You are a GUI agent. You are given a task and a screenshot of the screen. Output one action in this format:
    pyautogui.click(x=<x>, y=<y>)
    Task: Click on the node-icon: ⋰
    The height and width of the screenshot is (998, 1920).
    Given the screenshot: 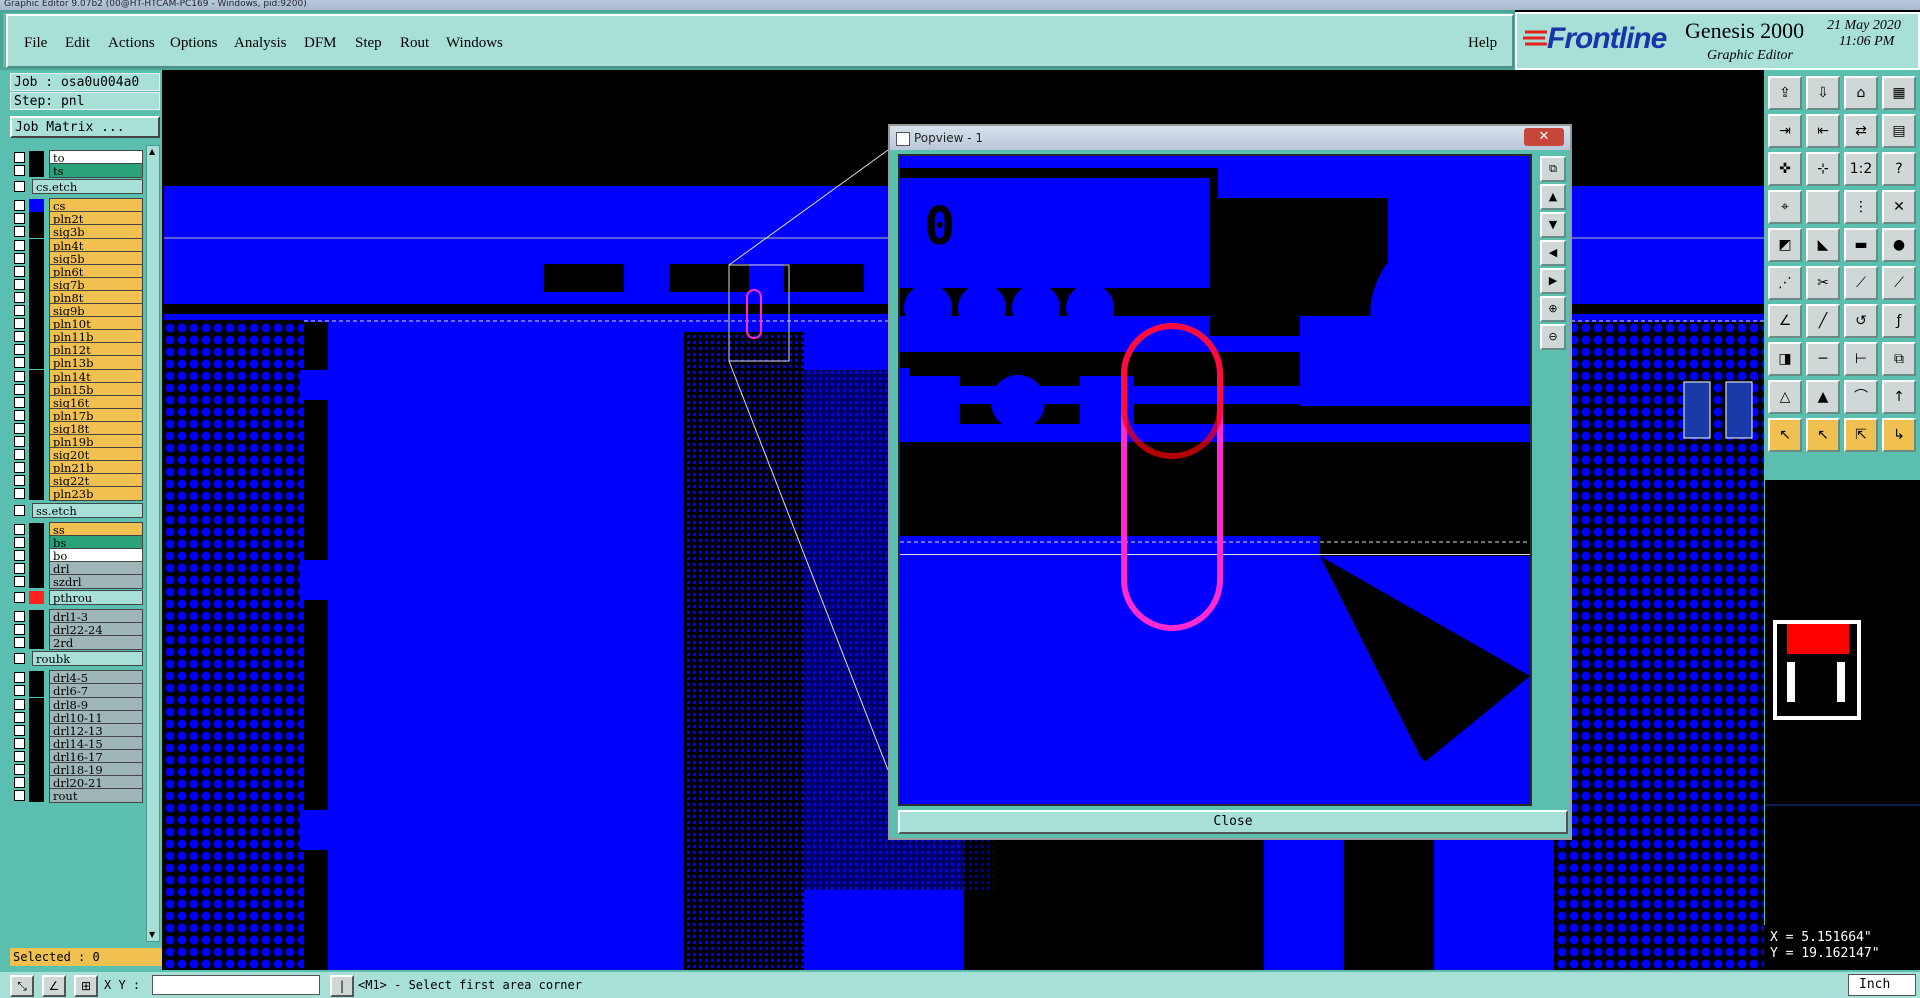 What is the action you would take?
    pyautogui.click(x=1785, y=283)
    